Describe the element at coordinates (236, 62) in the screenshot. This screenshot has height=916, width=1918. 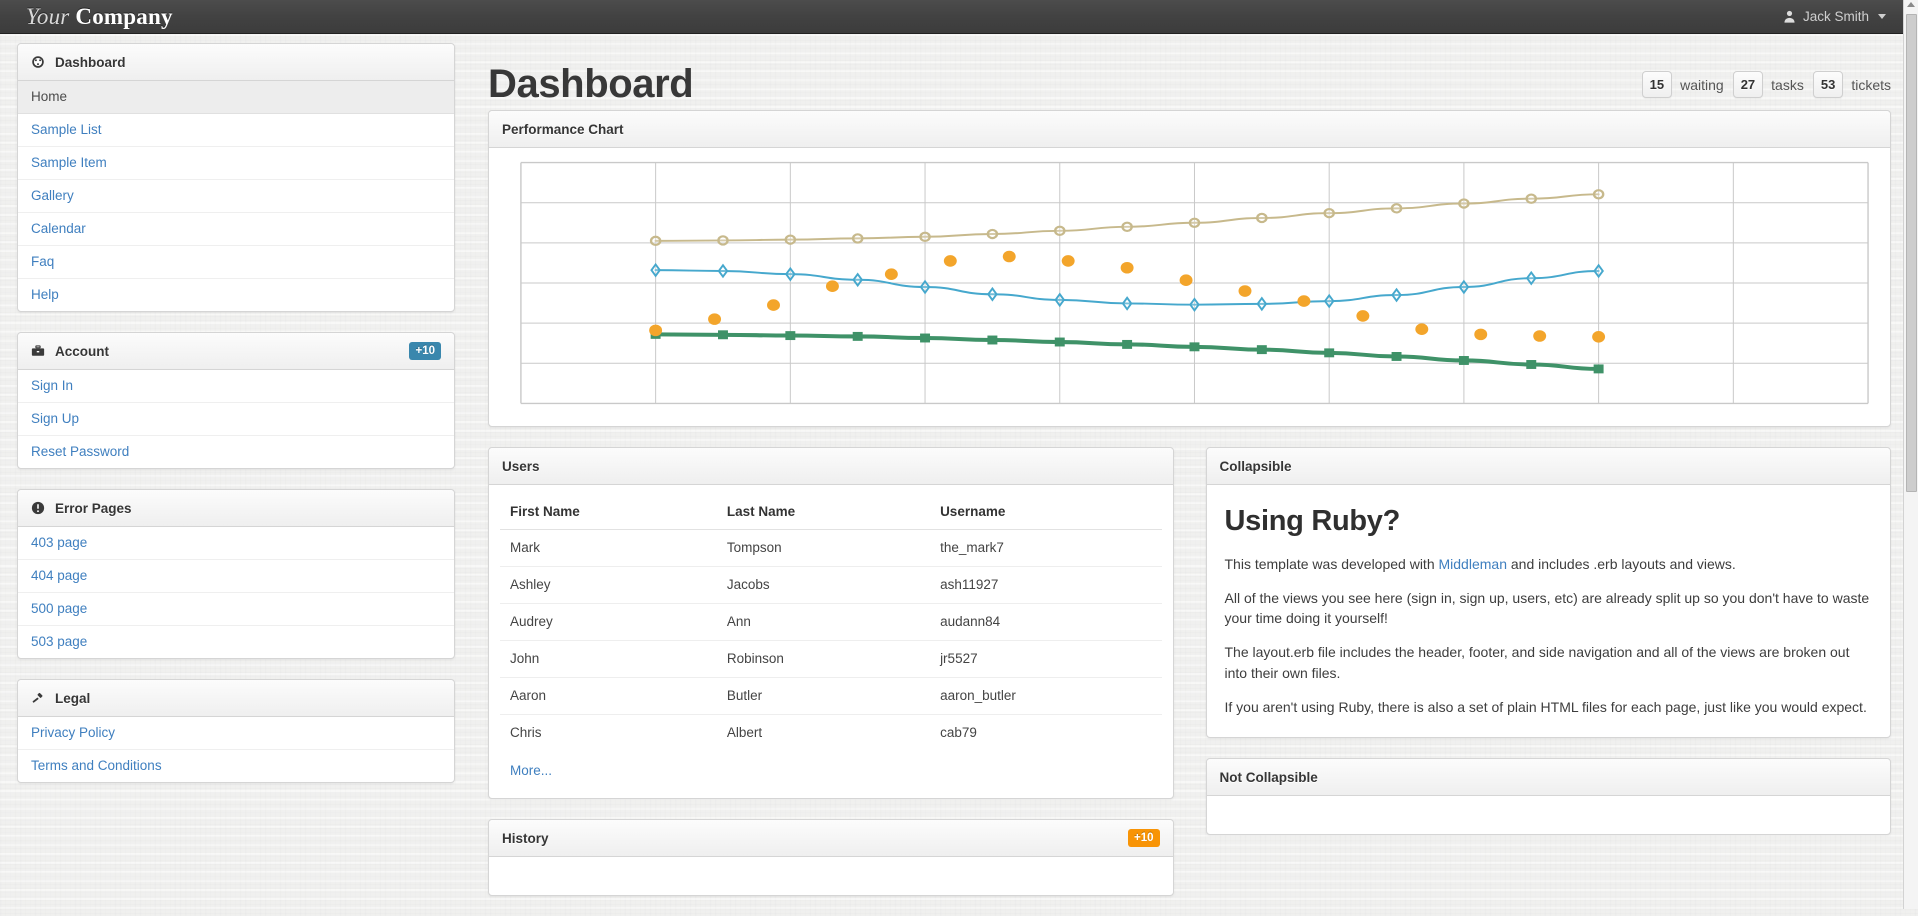
I see `sidebar-section-header: Dashboard` at that location.